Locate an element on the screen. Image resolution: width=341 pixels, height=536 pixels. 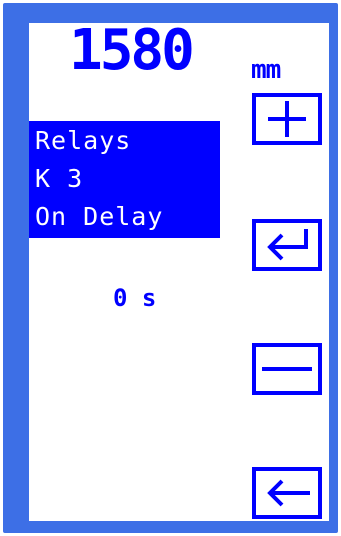
back-arrow-icon is located at coordinates (288, 493).